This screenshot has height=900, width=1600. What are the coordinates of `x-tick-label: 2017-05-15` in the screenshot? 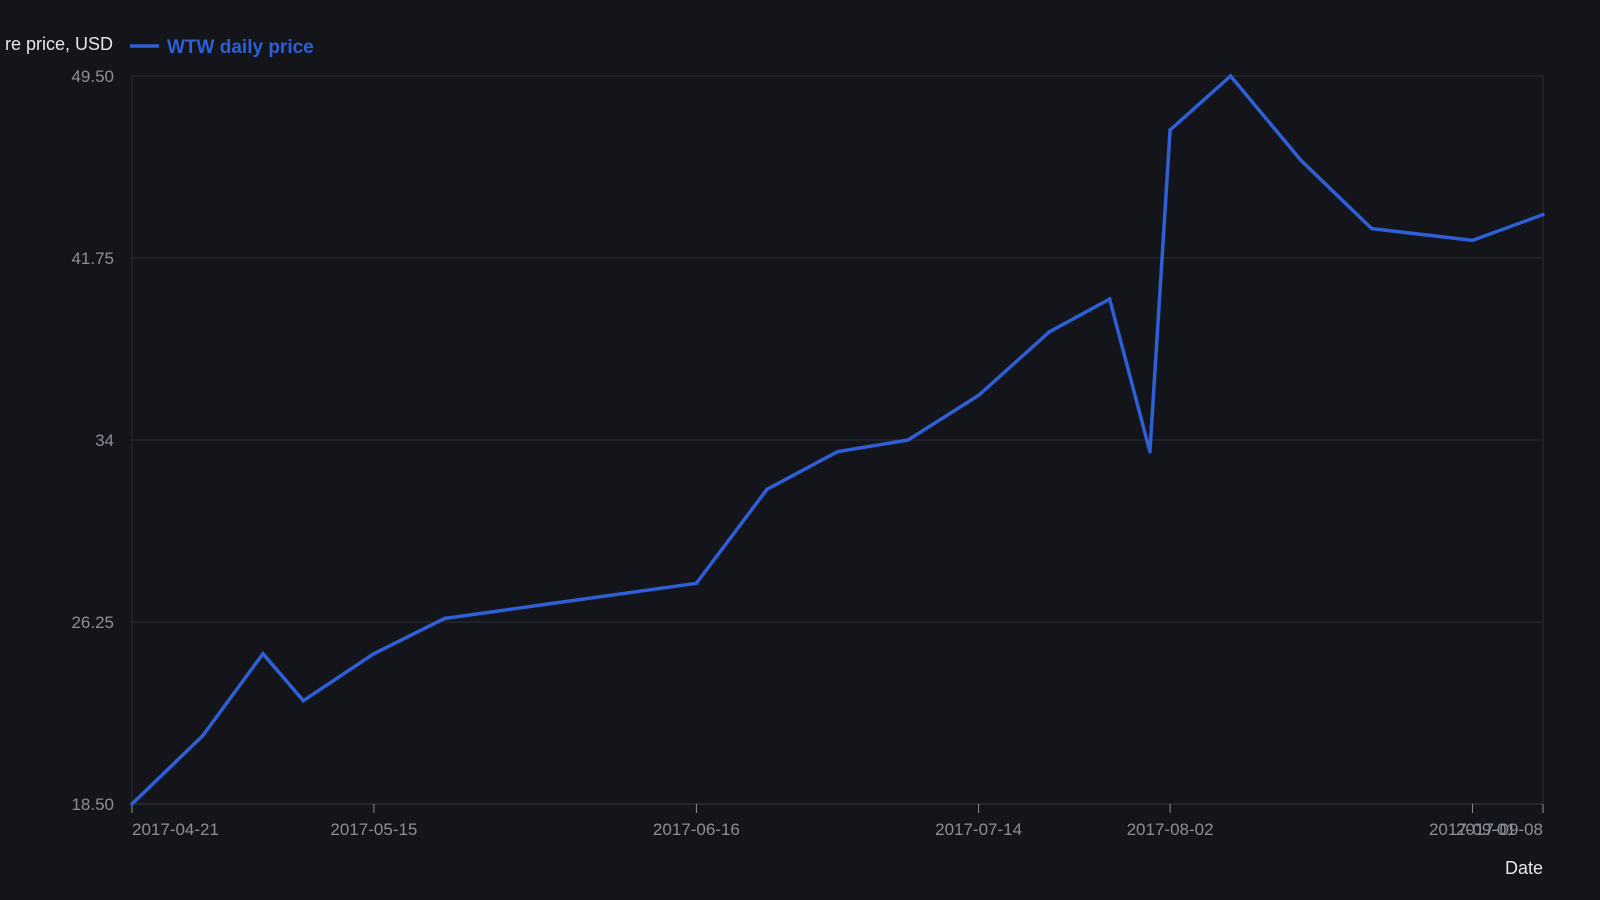 It's located at (373, 829).